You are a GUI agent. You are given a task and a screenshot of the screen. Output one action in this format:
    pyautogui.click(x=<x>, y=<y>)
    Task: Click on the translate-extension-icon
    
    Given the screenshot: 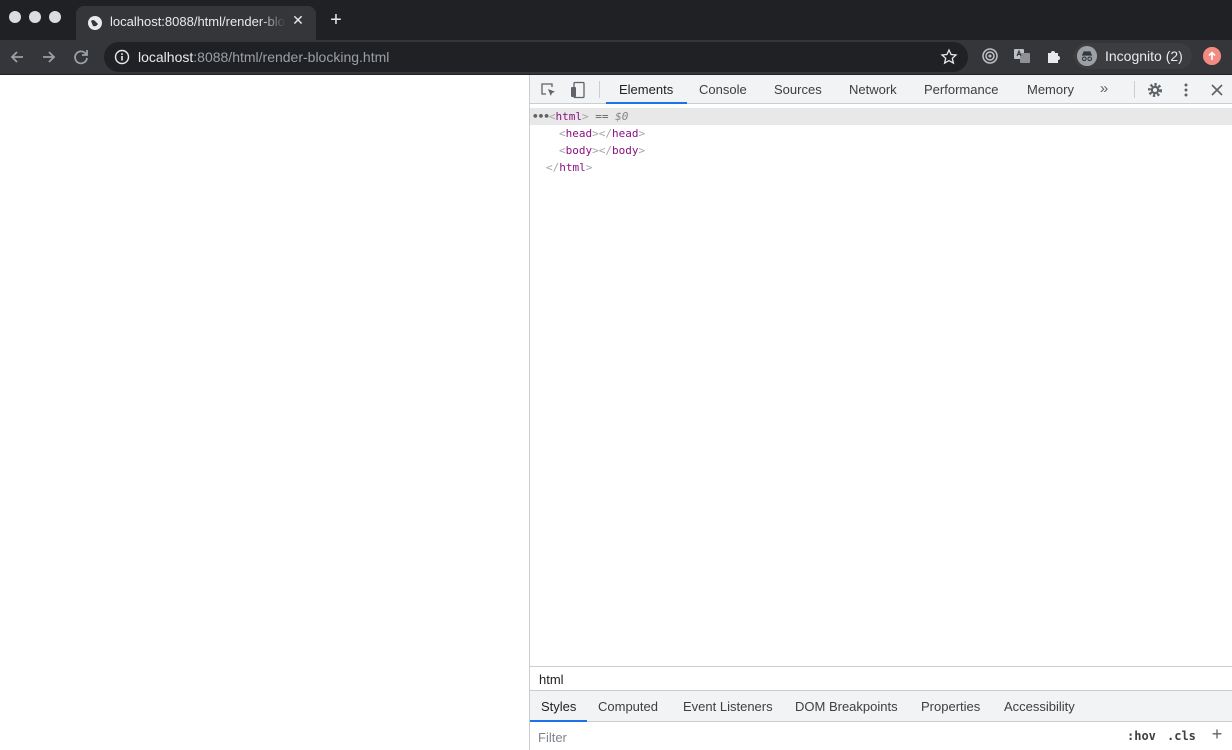 What is the action you would take?
    pyautogui.click(x=1022, y=56)
    